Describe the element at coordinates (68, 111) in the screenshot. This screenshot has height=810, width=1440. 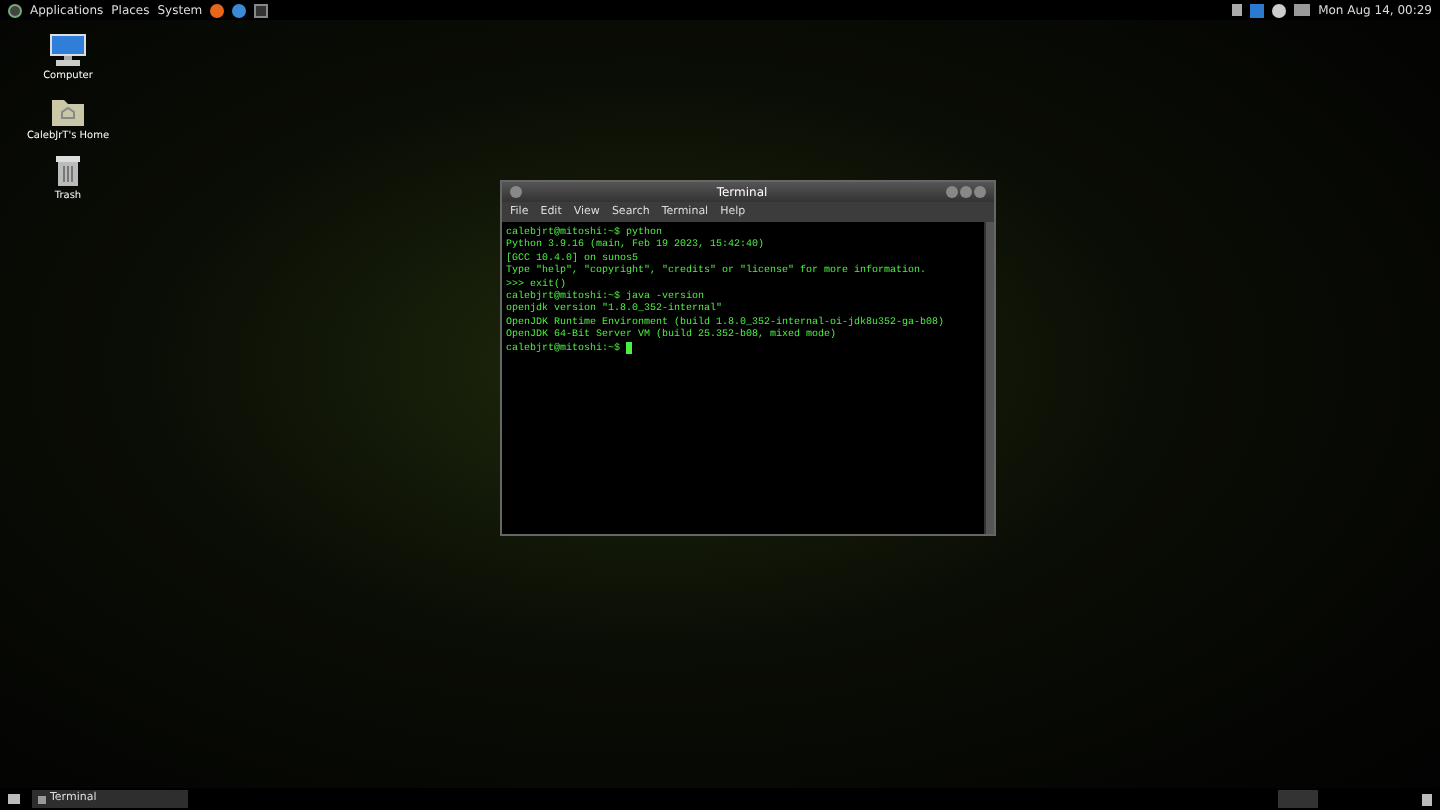
I see `folder-icon` at that location.